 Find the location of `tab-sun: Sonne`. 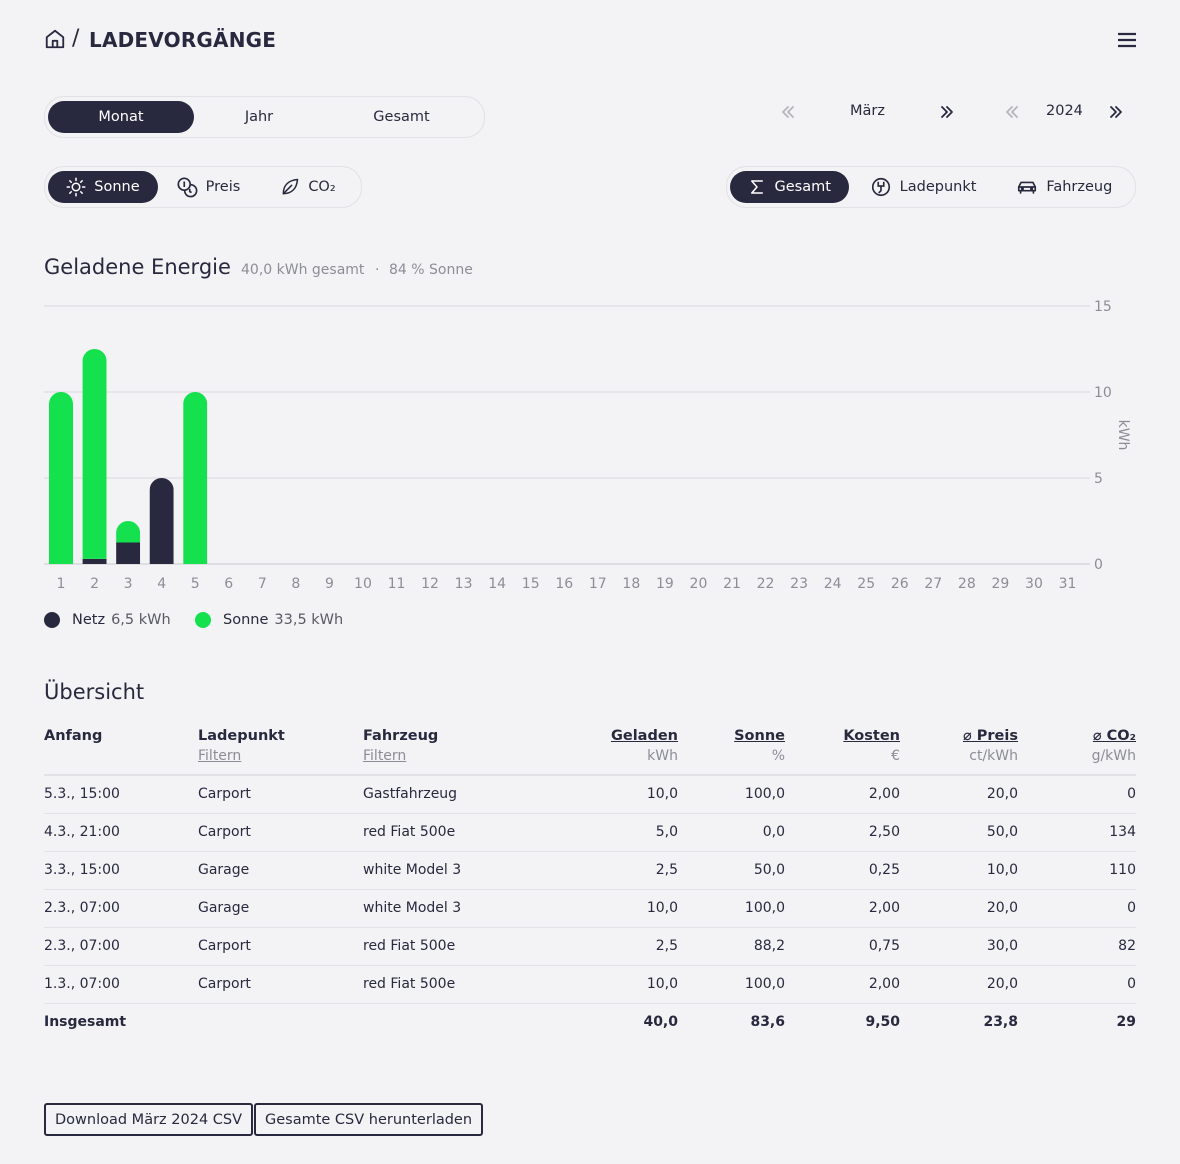

tab-sun: Sonne is located at coordinates (103, 187).